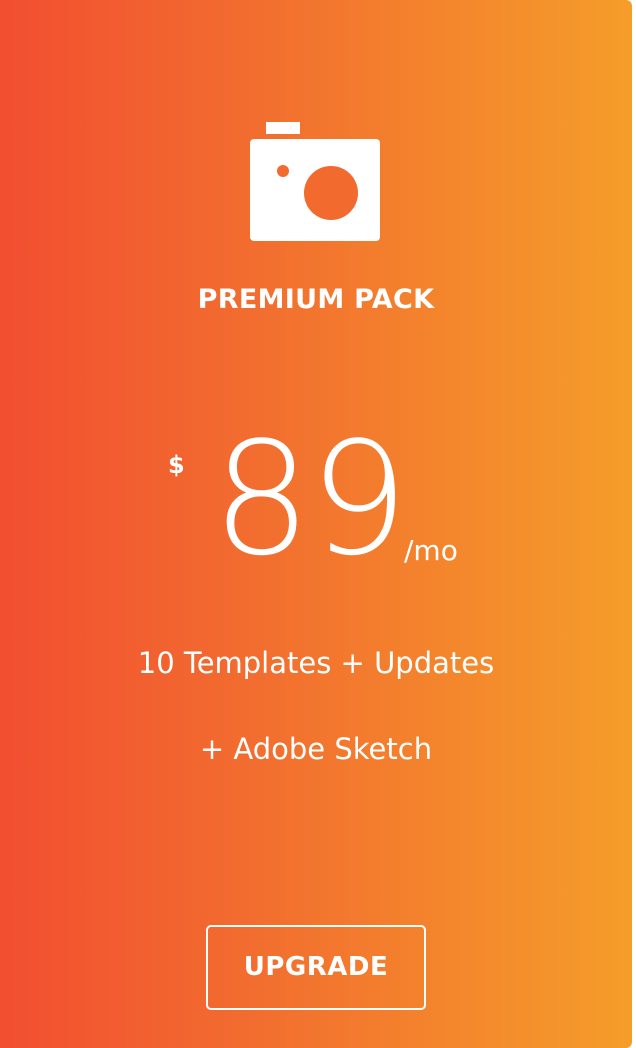  I want to click on price-period: /mo, so click(431, 550).